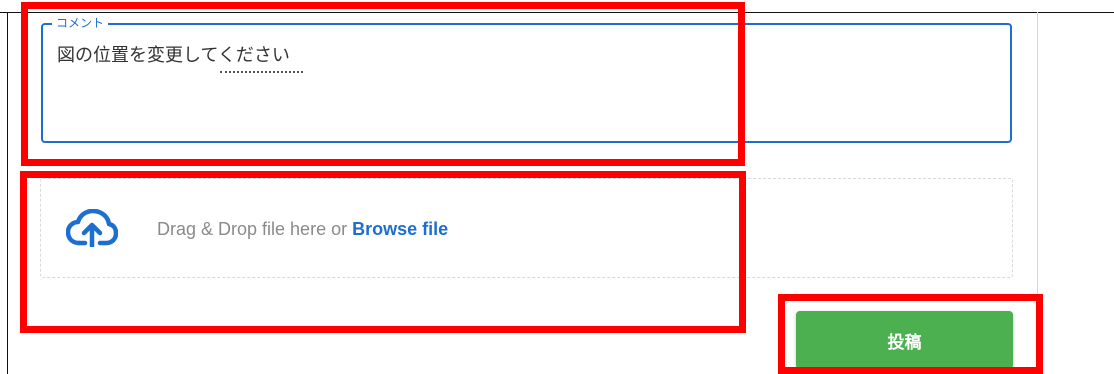 This screenshot has width=1114, height=374. What do you see at coordinates (910, 334) in the screenshot?
I see `annotation-highlight-submit` at bounding box center [910, 334].